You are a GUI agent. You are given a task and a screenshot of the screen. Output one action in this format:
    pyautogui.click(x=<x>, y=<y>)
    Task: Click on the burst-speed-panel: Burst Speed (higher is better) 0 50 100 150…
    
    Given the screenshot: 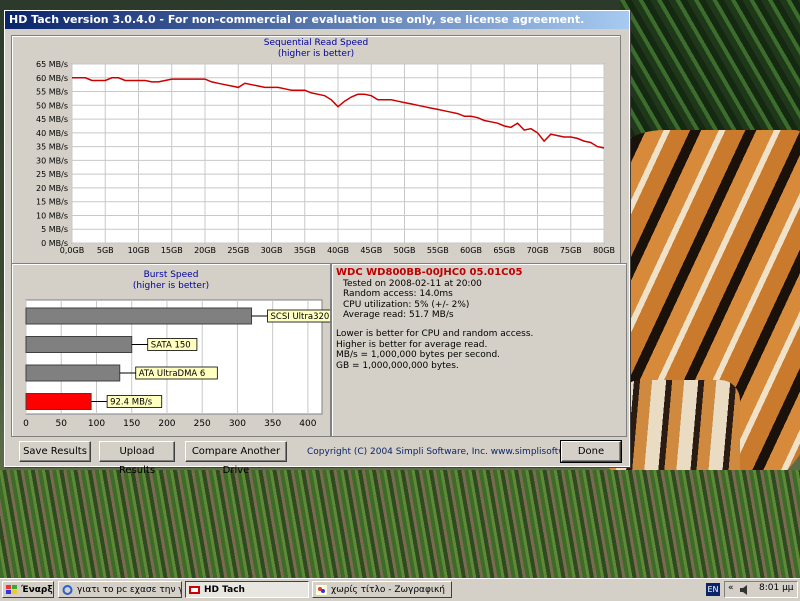 What is the action you would take?
    pyautogui.click(x=171, y=350)
    